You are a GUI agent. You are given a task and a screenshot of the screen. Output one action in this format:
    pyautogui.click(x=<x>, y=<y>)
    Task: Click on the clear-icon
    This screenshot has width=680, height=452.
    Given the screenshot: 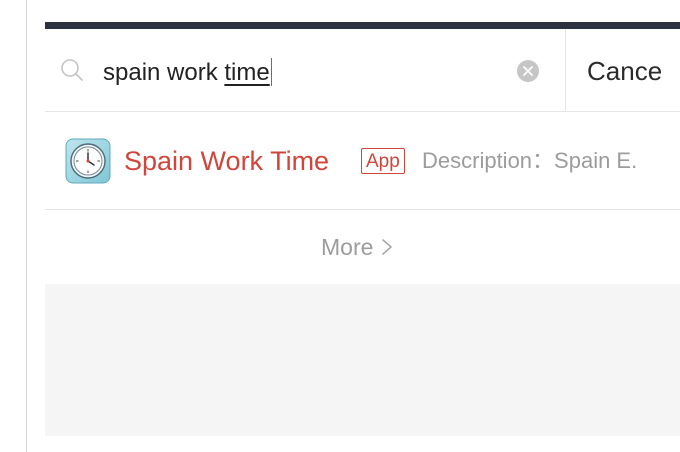 What is the action you would take?
    pyautogui.click(x=528, y=71)
    